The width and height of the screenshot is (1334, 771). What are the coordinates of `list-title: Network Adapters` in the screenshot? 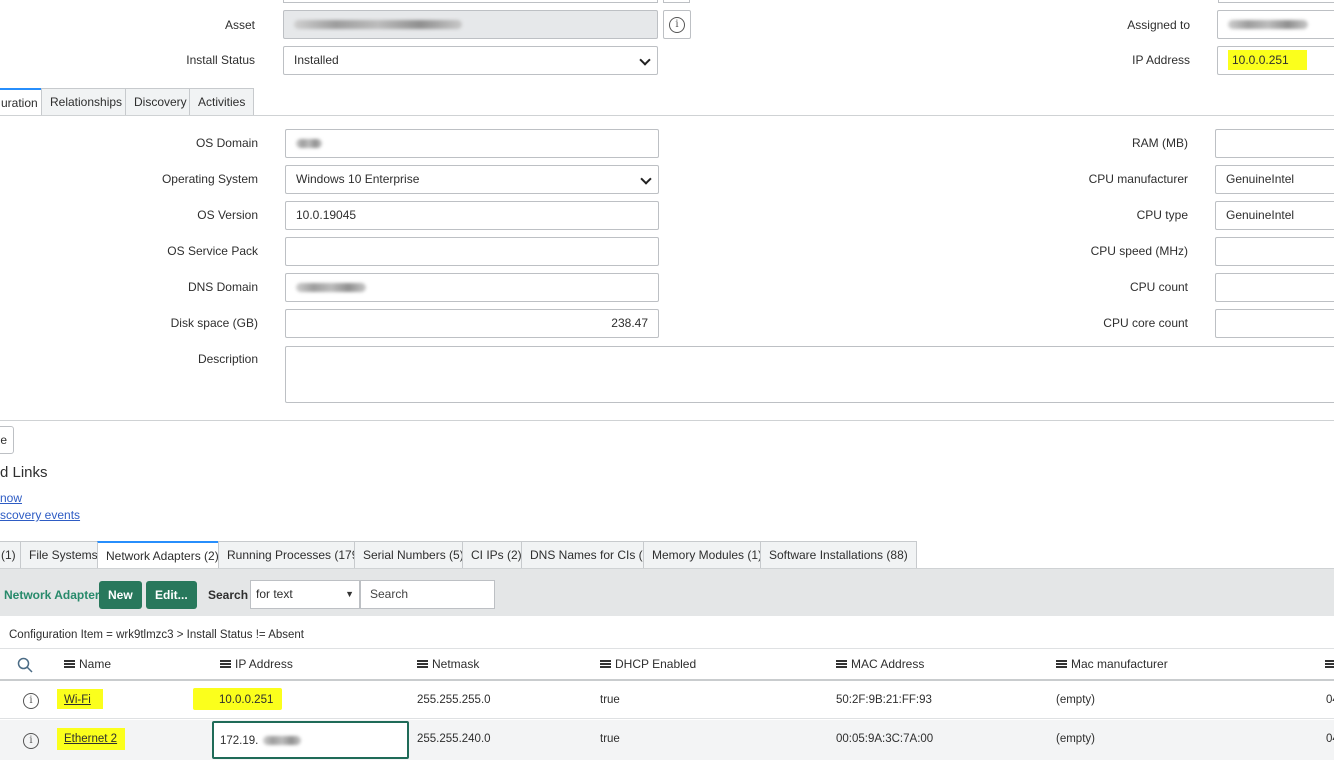 It's located at (55, 595).